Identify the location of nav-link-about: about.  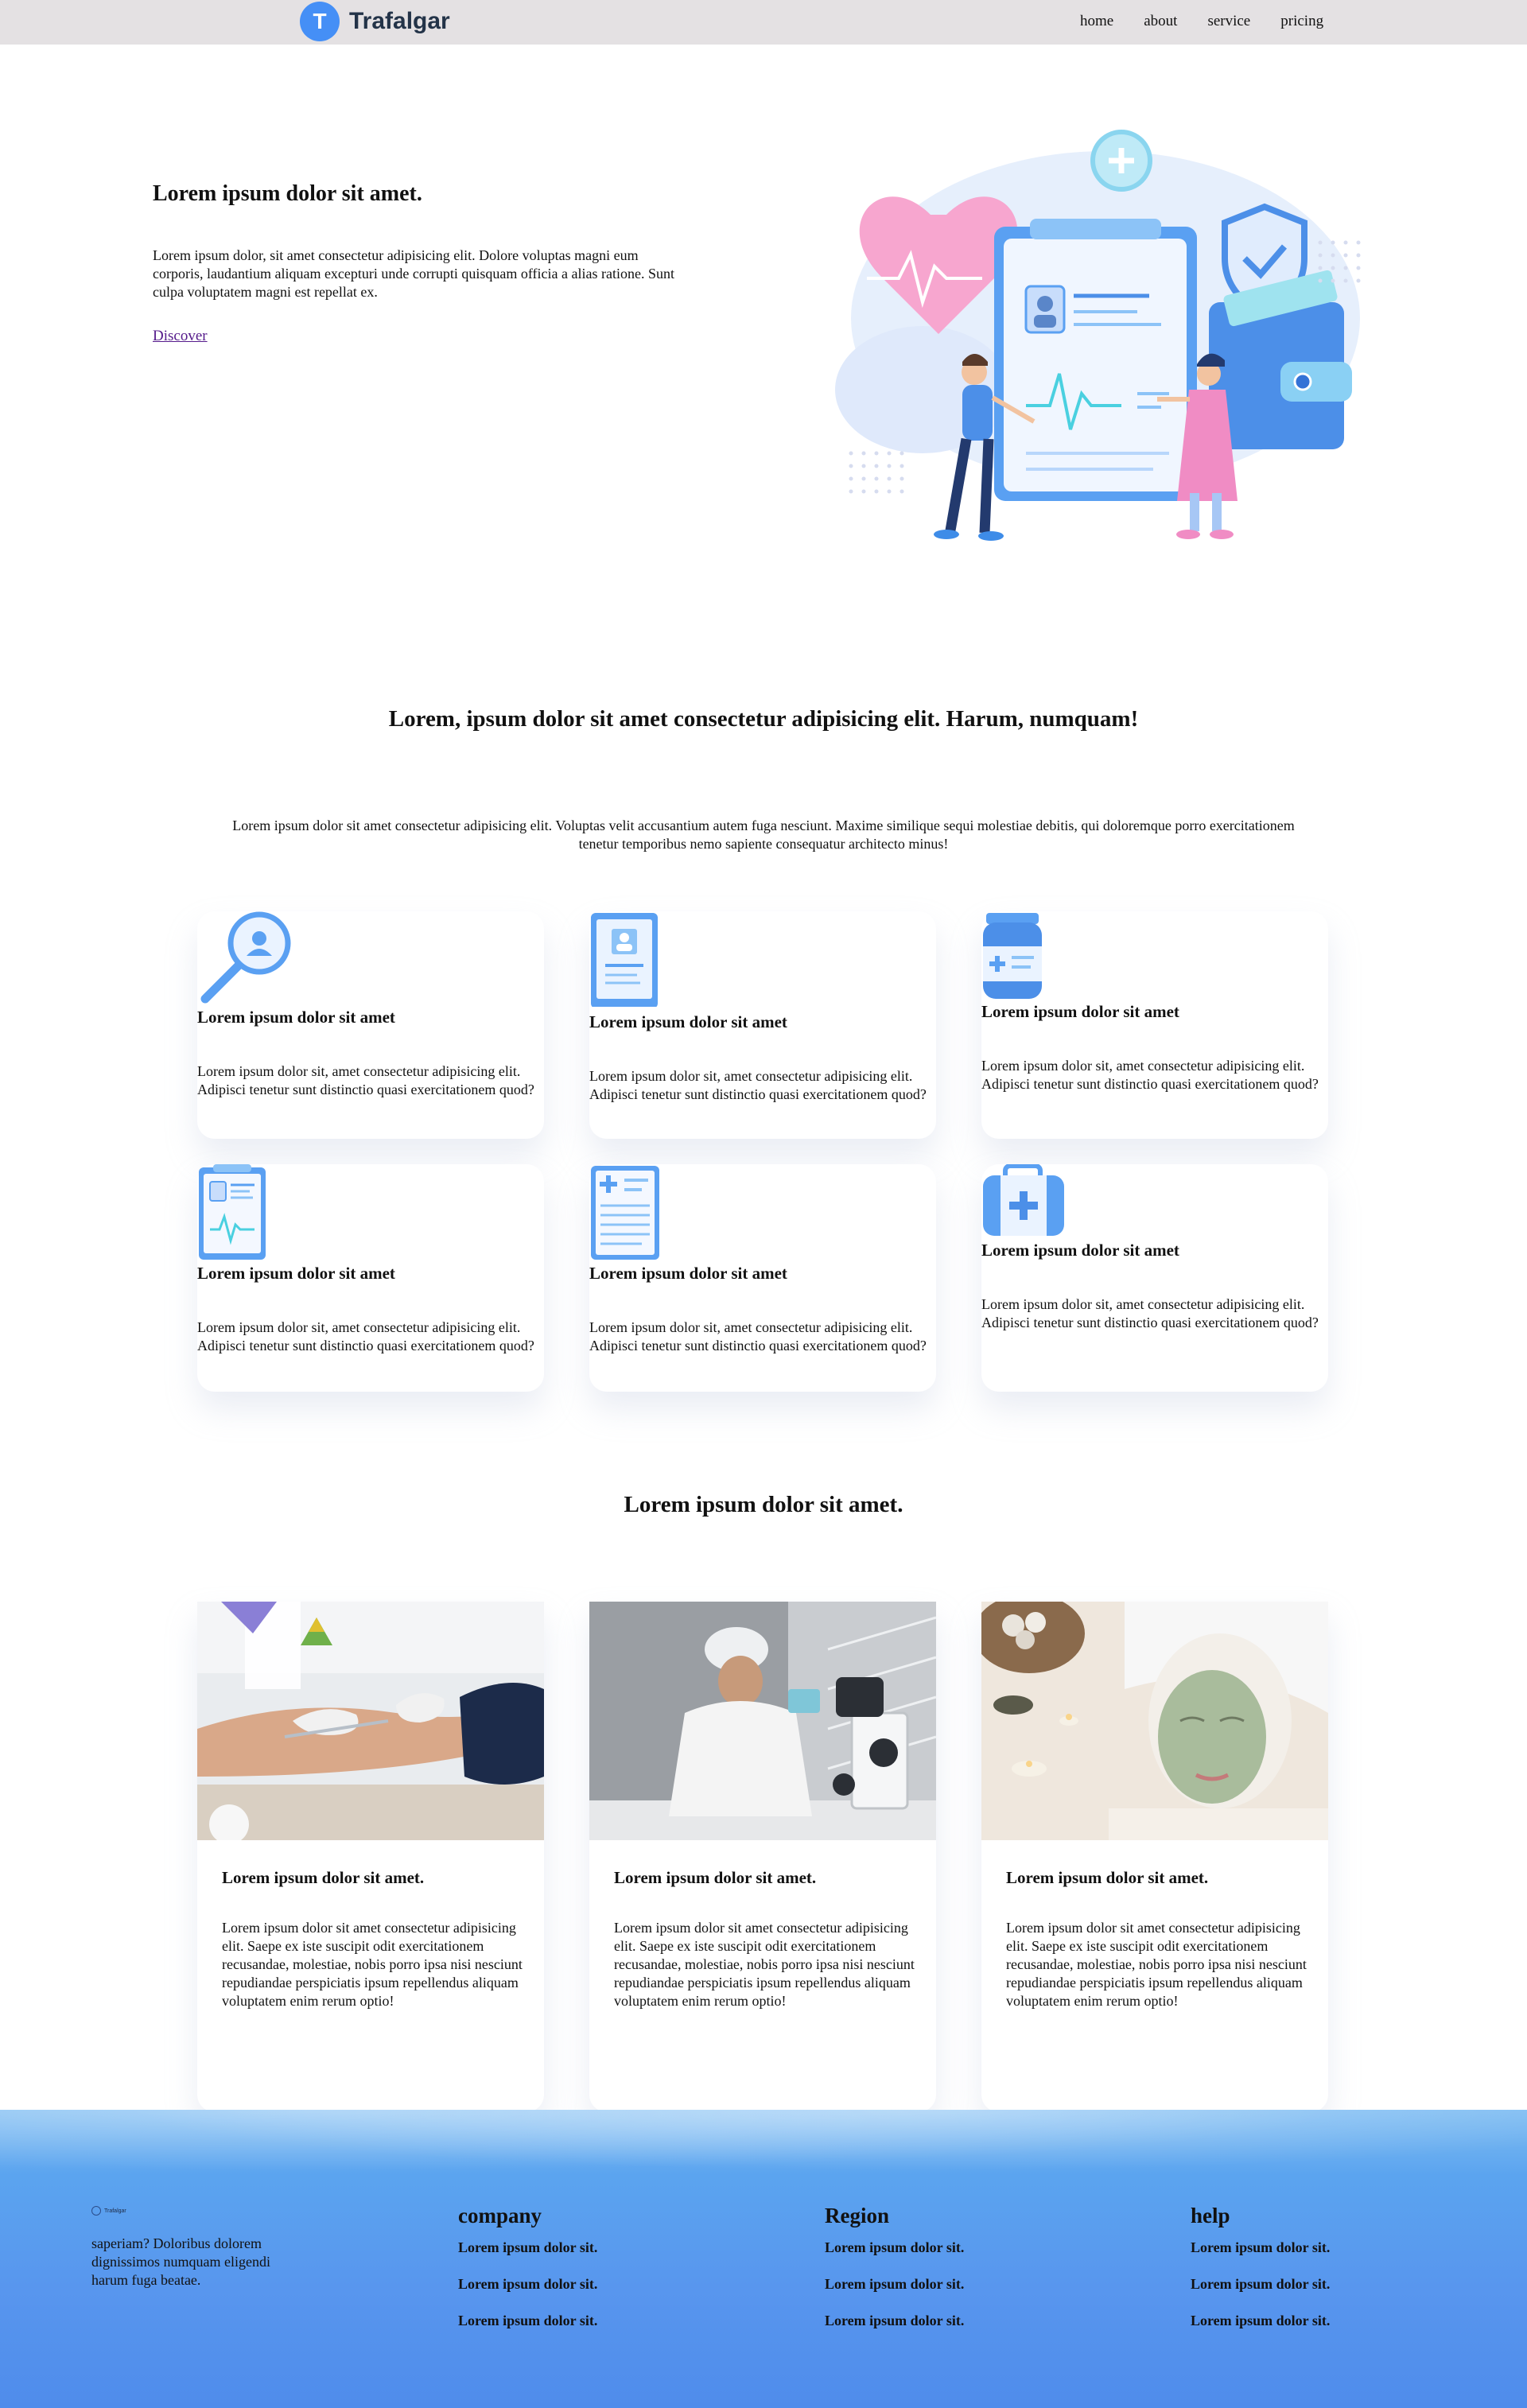
(1160, 21).